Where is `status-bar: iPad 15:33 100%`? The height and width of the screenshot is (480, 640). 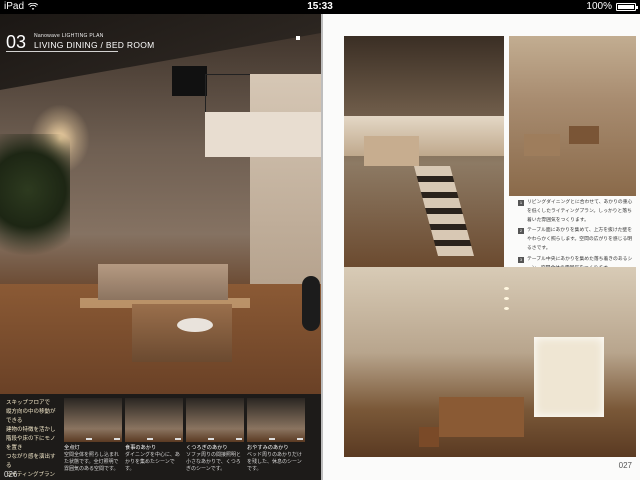
status-bar: iPad 15:33 100% is located at coordinates (320, 7).